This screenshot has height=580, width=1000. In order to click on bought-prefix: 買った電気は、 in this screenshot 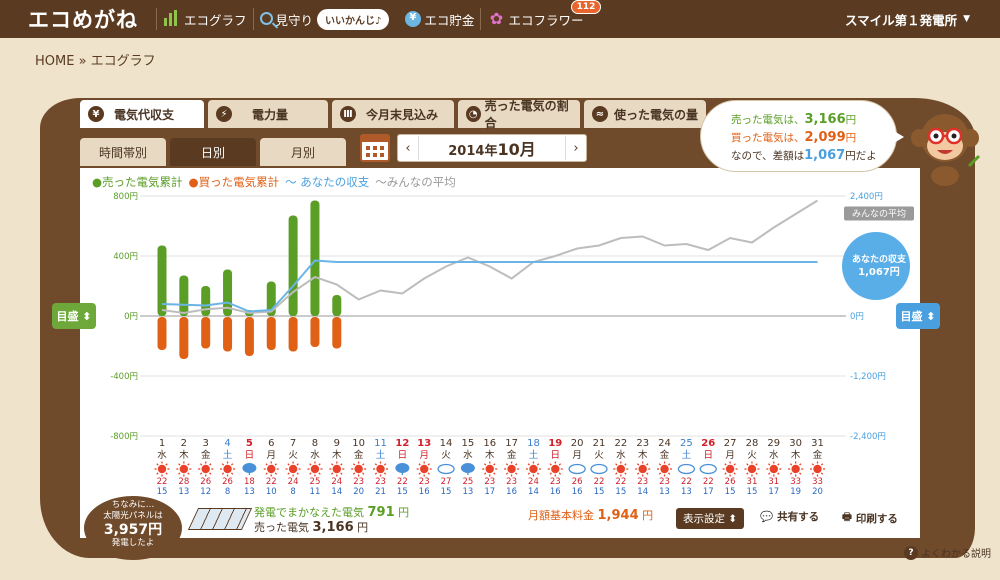, I will do `click(768, 138)`.